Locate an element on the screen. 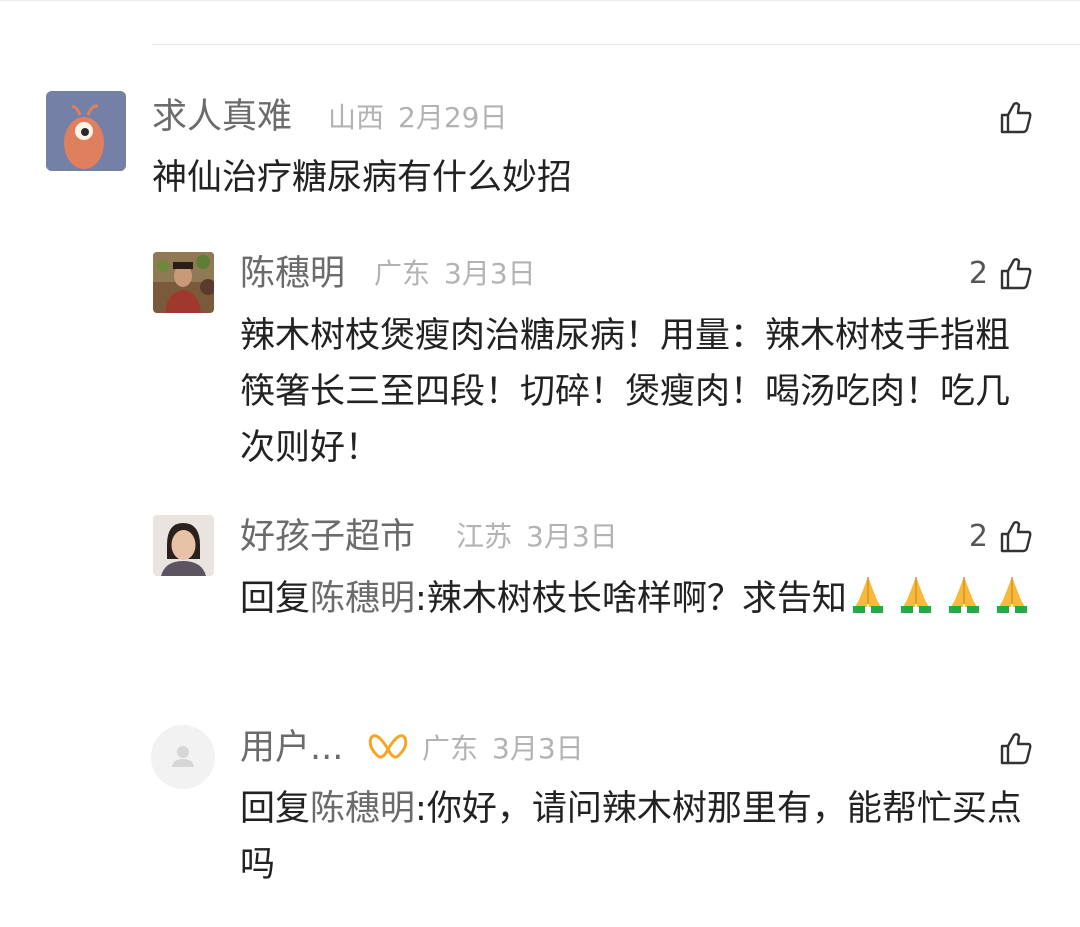  comment-location: 江苏 is located at coordinates (484, 536).